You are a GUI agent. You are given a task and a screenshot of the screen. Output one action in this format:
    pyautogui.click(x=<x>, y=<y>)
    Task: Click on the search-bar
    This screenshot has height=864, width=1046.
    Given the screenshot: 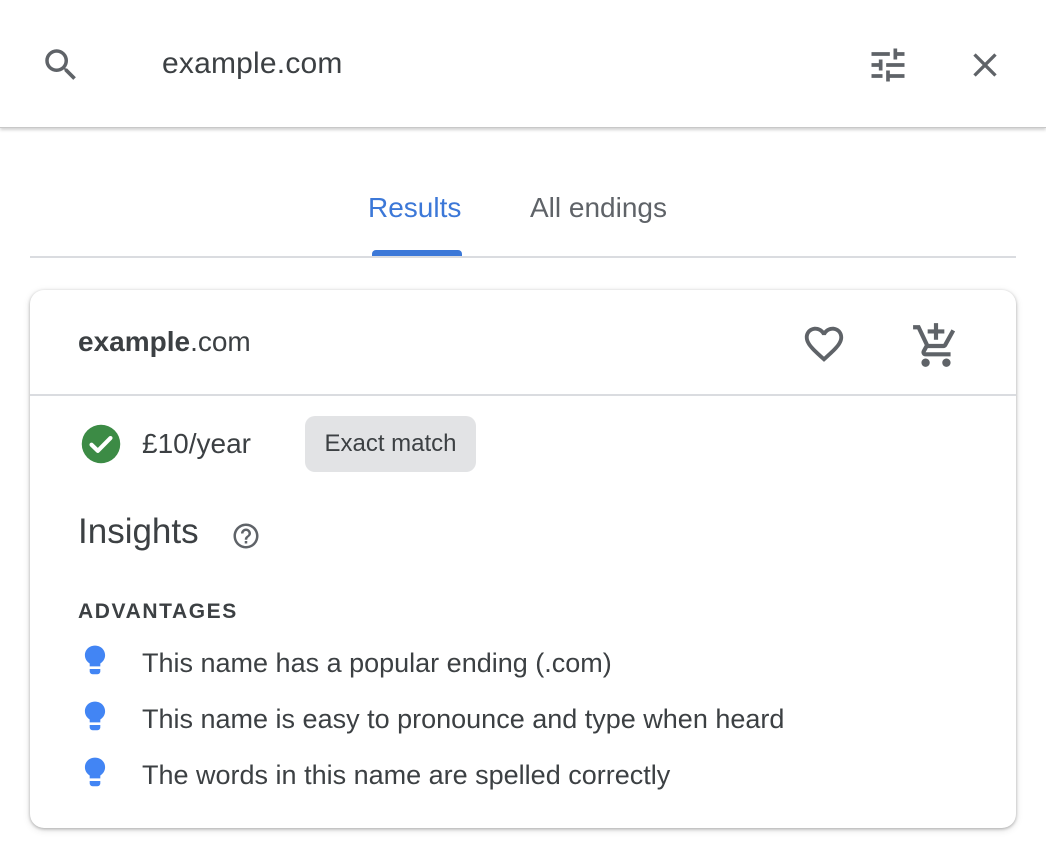 What is the action you would take?
    pyautogui.click(x=523, y=64)
    